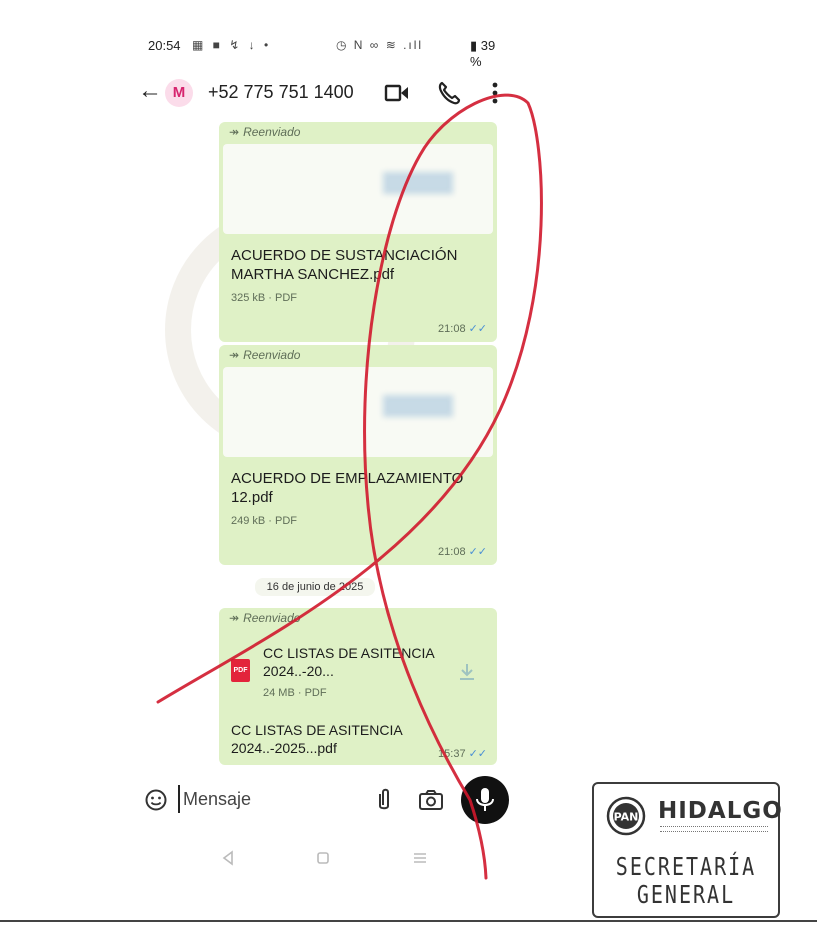 The width and height of the screenshot is (817, 927). I want to click on nav-recents-icon, so click(420, 858).